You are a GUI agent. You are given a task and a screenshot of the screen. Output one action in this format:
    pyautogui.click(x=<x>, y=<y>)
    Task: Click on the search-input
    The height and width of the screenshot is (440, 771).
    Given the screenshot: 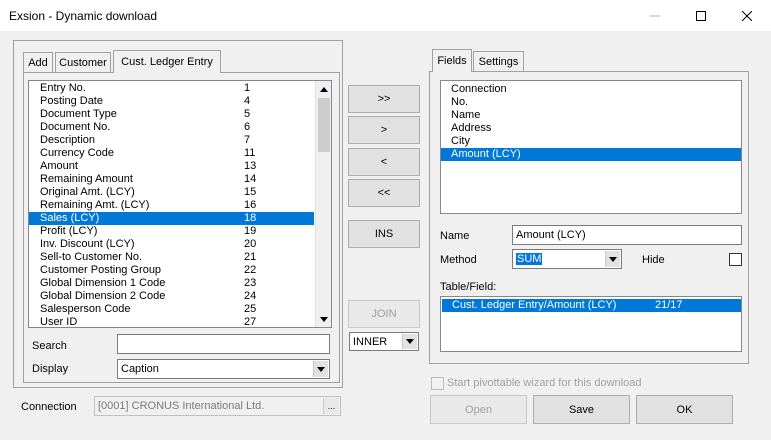 What is the action you would take?
    pyautogui.click(x=223, y=344)
    